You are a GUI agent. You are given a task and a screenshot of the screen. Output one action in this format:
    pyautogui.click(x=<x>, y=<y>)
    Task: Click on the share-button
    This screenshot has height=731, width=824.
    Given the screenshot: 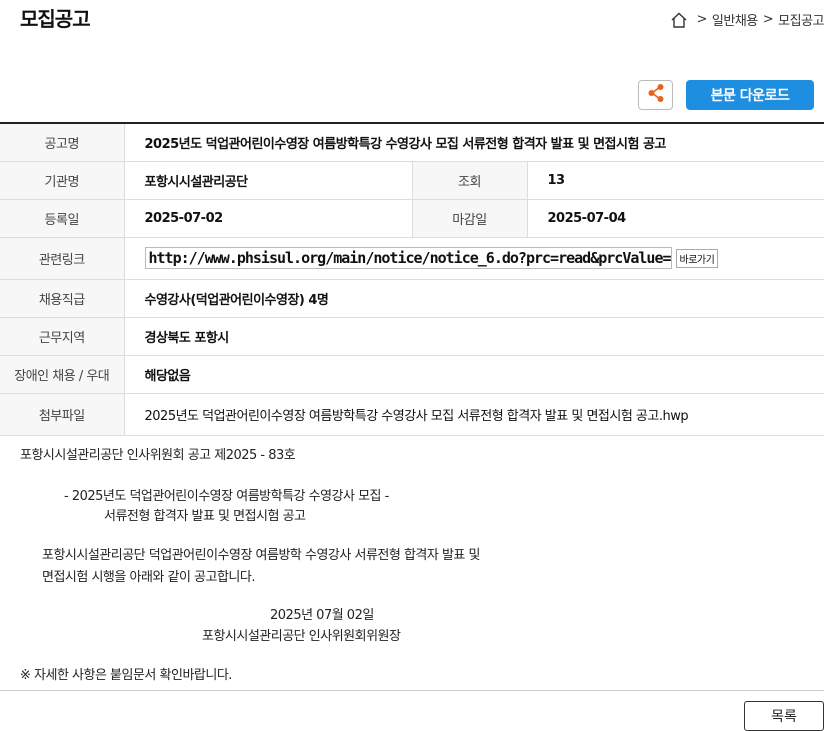 What is the action you would take?
    pyautogui.click(x=655, y=95)
    